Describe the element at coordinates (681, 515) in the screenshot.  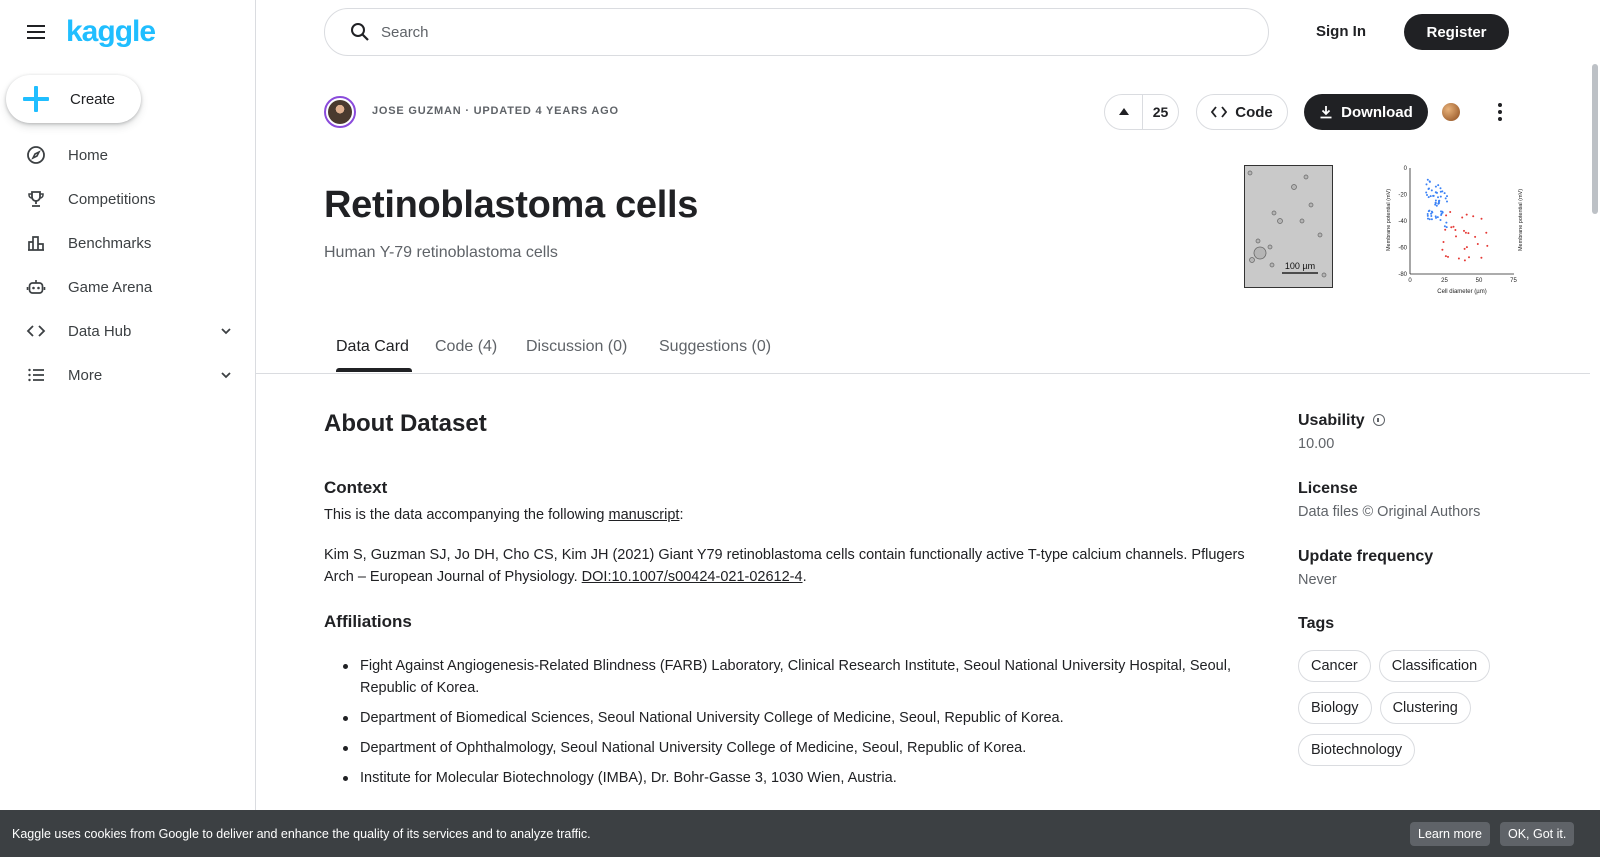
I see `context-colon: :` at that location.